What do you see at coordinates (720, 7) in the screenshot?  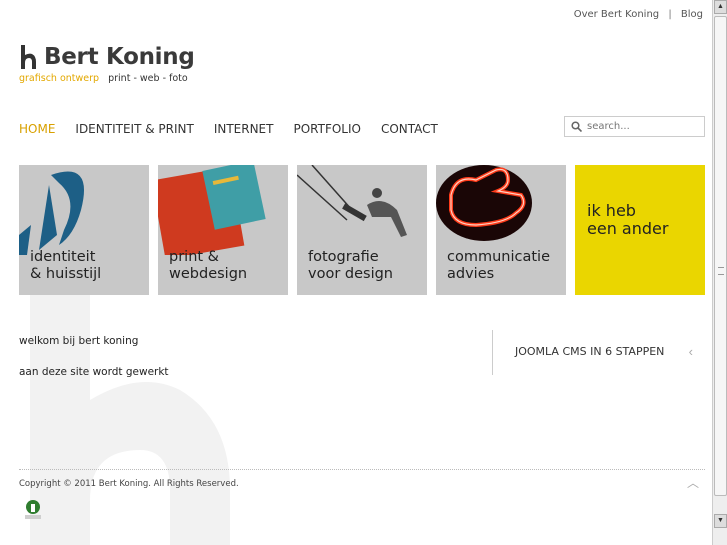 I see `scroll-up-icon: ▲` at bounding box center [720, 7].